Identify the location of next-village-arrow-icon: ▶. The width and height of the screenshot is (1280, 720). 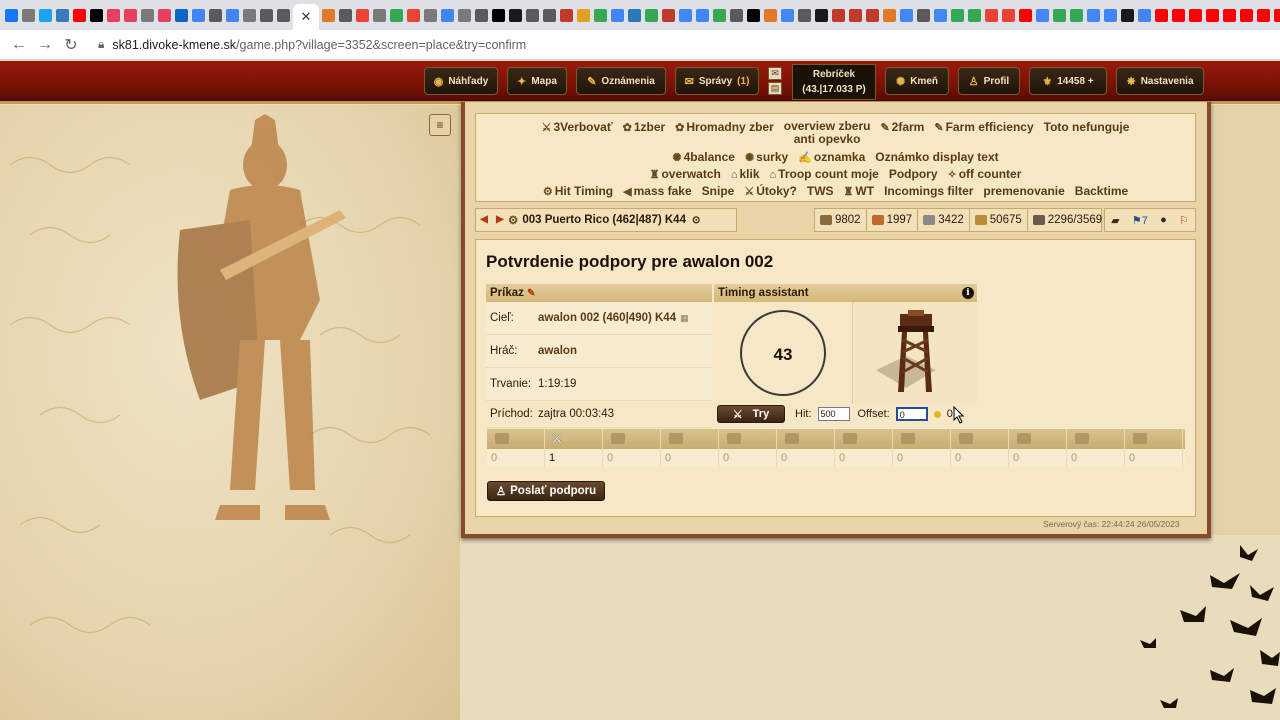
(500, 220).